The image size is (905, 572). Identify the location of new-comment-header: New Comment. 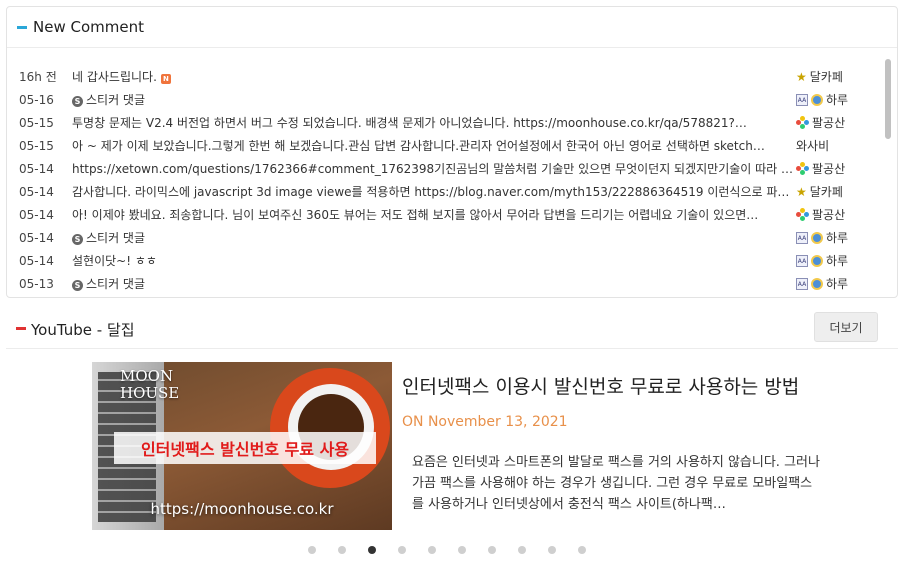
(452, 27).